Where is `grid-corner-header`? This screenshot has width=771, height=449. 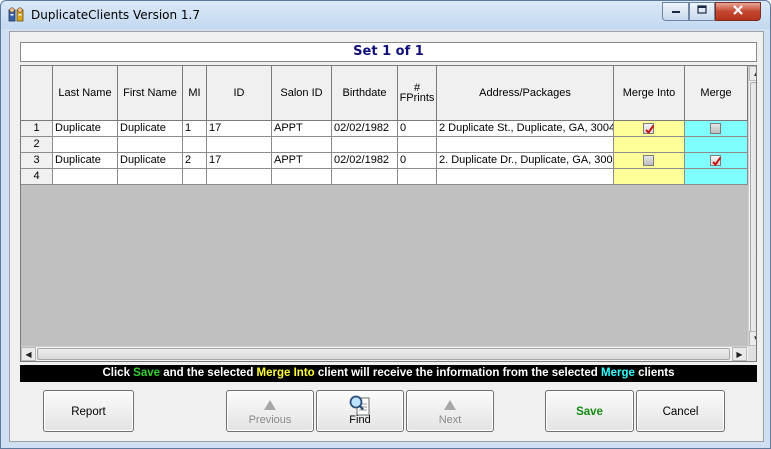
grid-corner-header is located at coordinates (37, 93).